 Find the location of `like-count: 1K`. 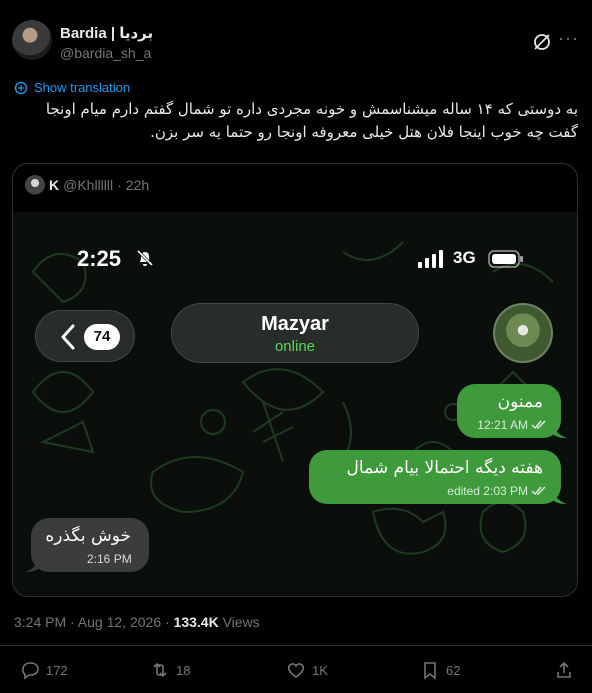

like-count: 1K is located at coordinates (320, 670).